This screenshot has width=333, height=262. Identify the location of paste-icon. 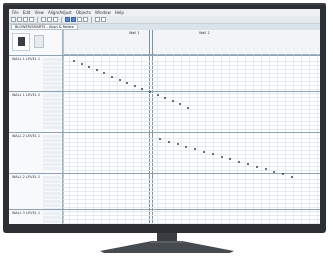
(55, 19).